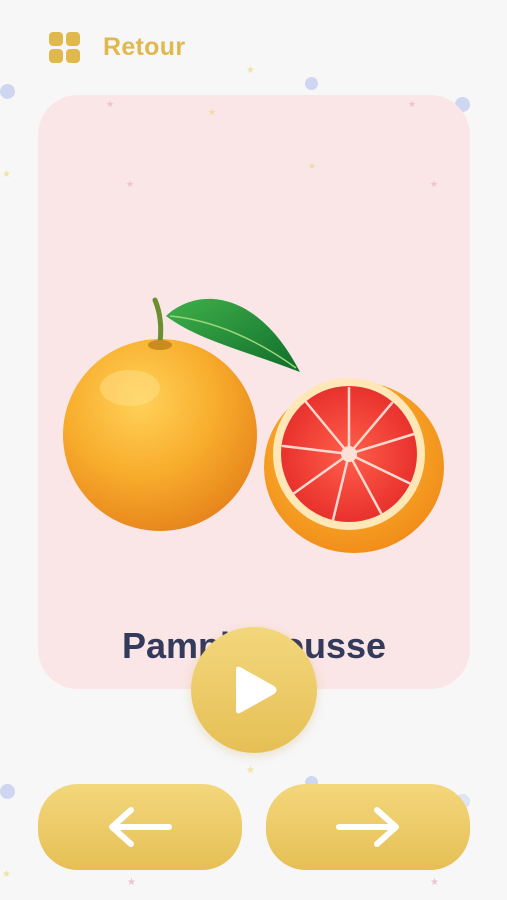 The image size is (507, 900). What do you see at coordinates (144, 46) in the screenshot?
I see `back-label: Retour` at bounding box center [144, 46].